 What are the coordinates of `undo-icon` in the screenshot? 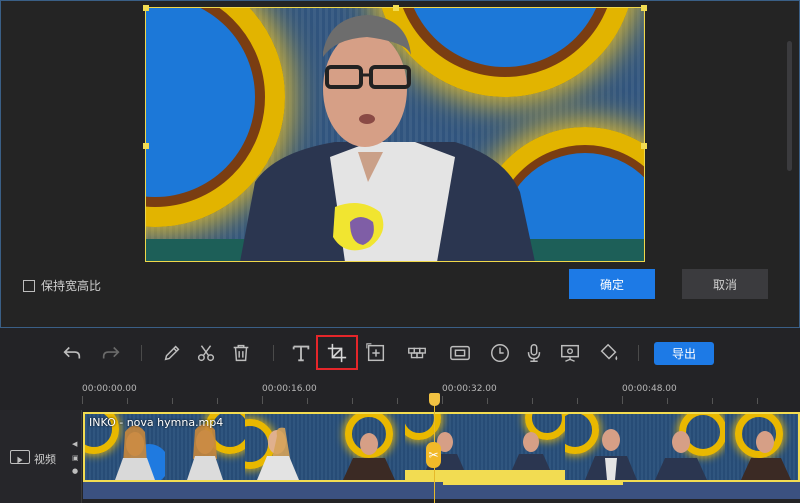 It's located at (72, 353).